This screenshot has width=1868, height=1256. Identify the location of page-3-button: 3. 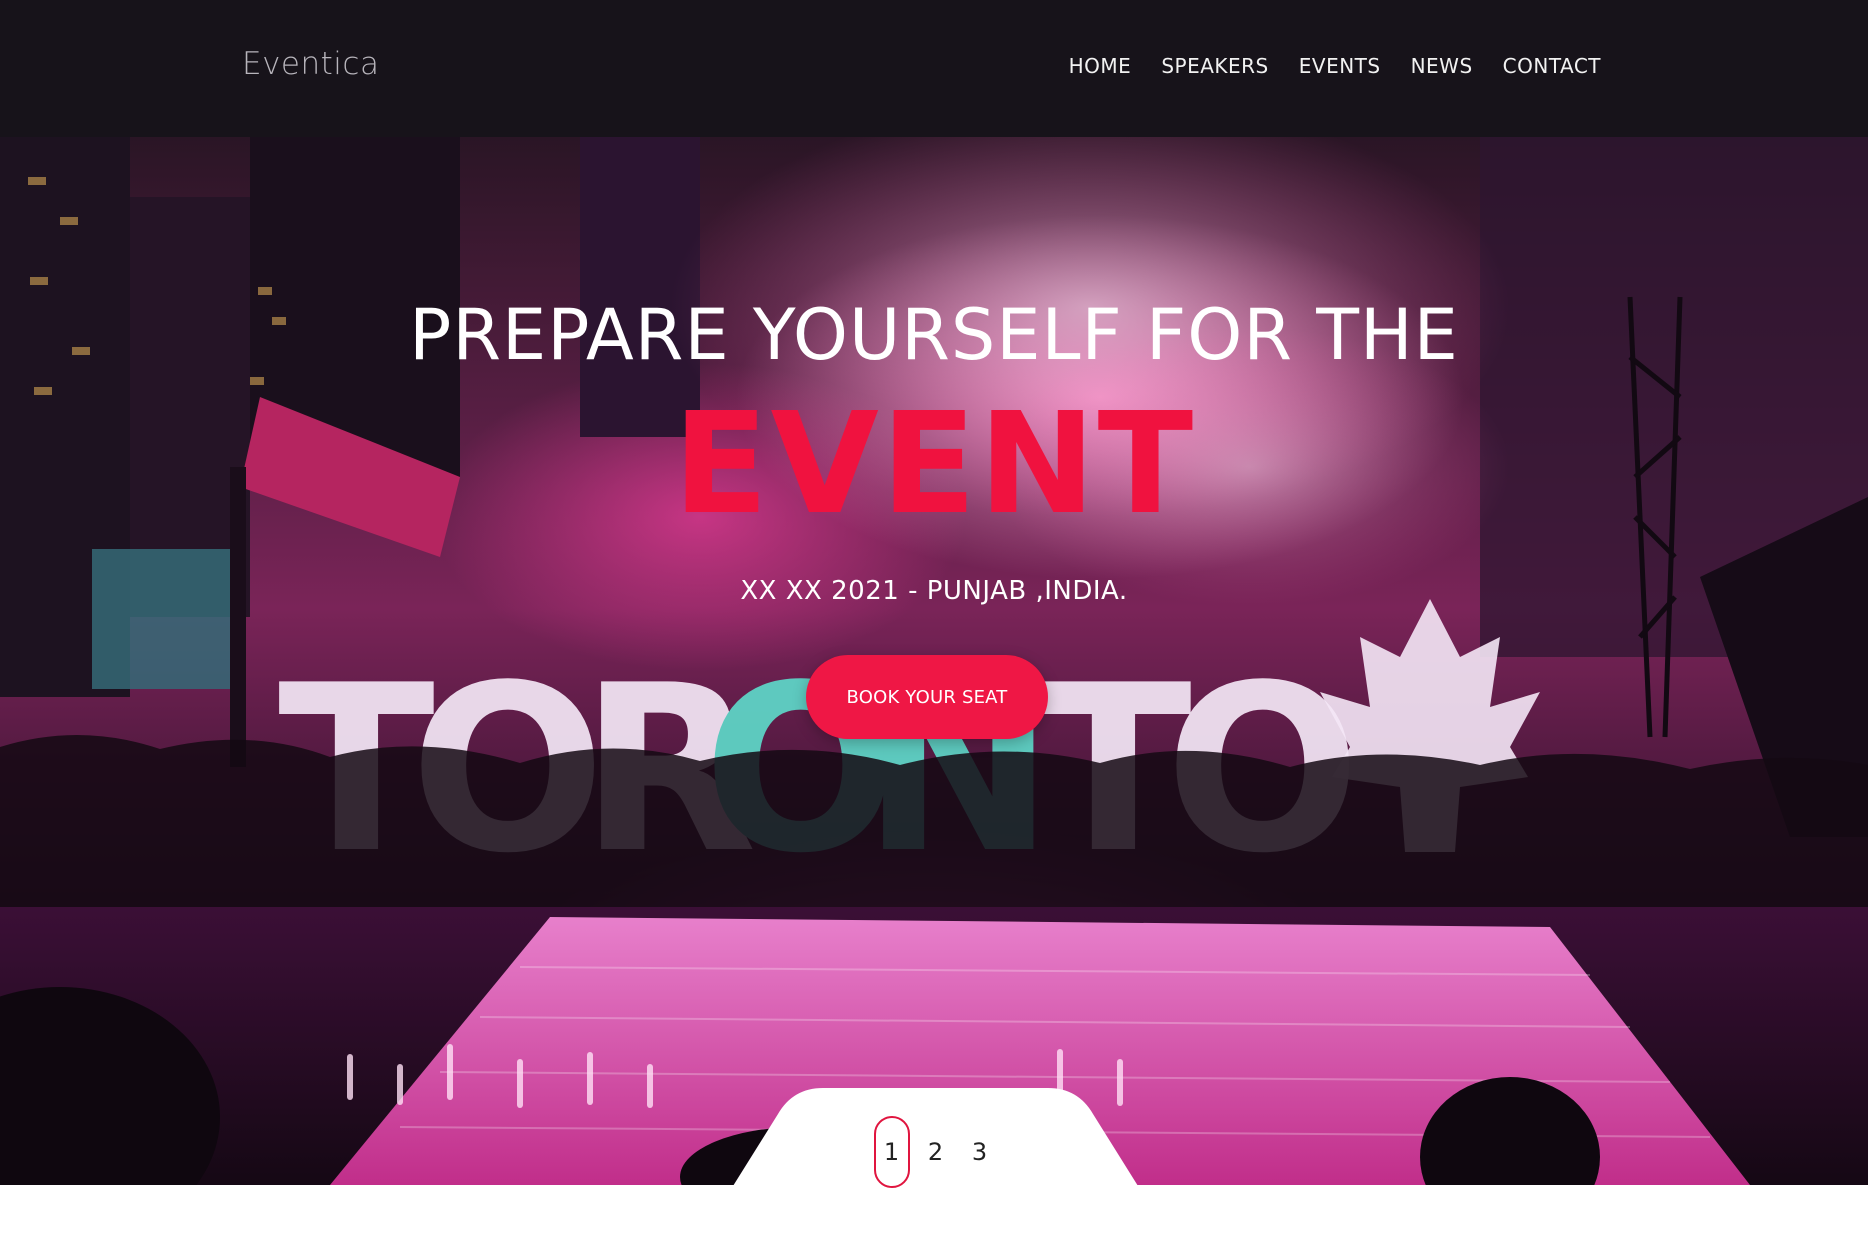
(980, 1152).